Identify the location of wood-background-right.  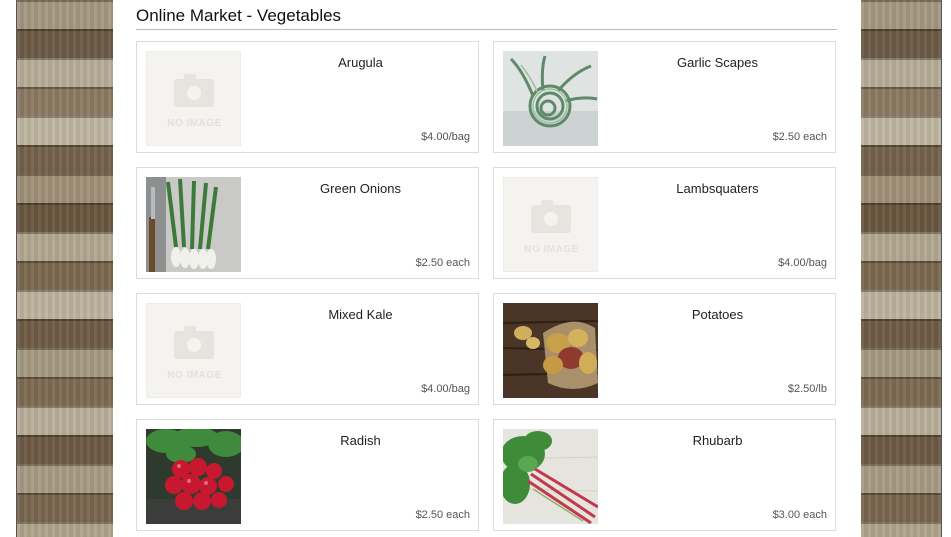
(901, 268).